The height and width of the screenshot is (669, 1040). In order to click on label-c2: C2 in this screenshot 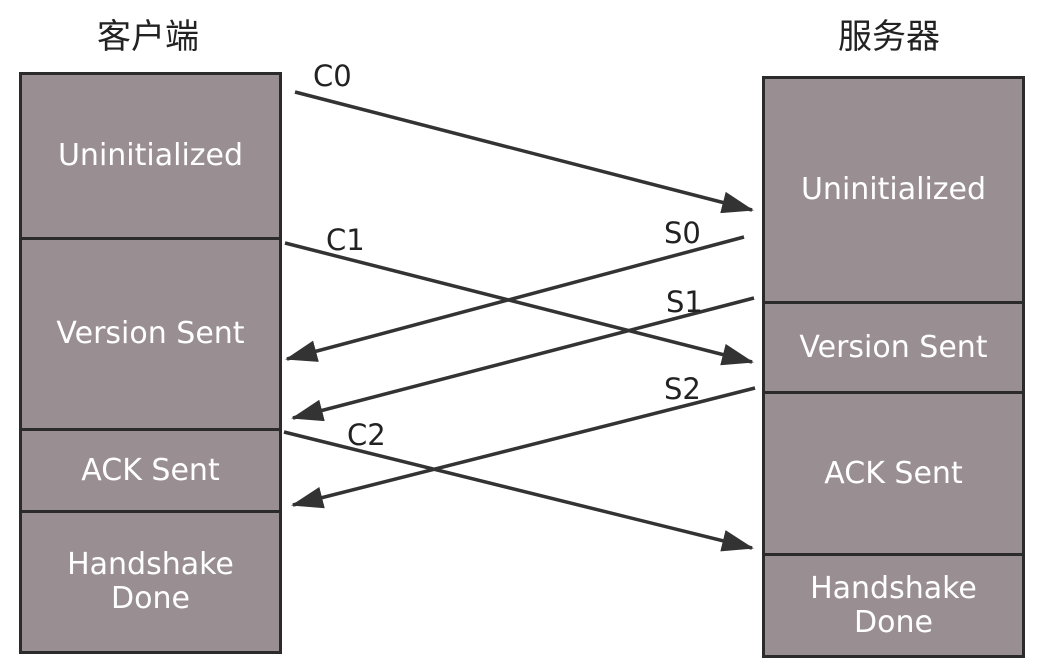, I will do `click(366, 435)`.